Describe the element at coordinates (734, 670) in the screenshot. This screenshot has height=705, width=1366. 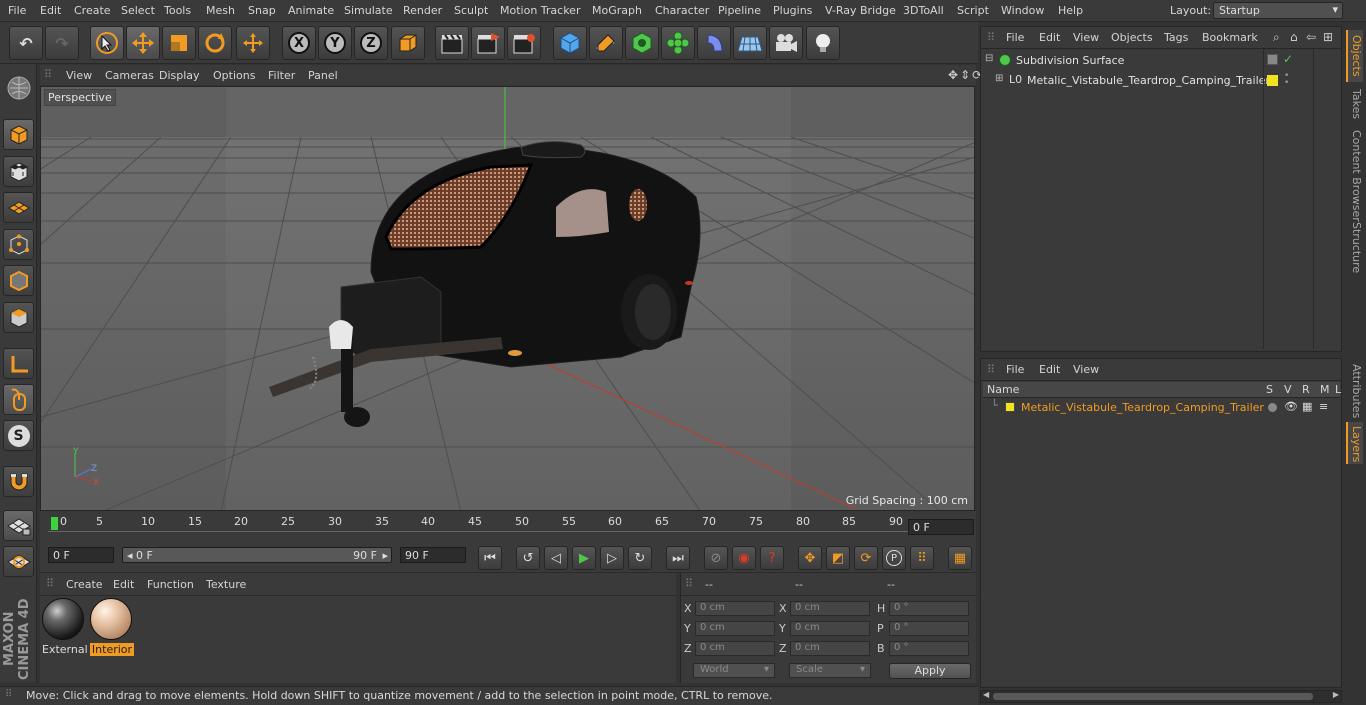
I see `coordinate-space-select: World ▾` at that location.